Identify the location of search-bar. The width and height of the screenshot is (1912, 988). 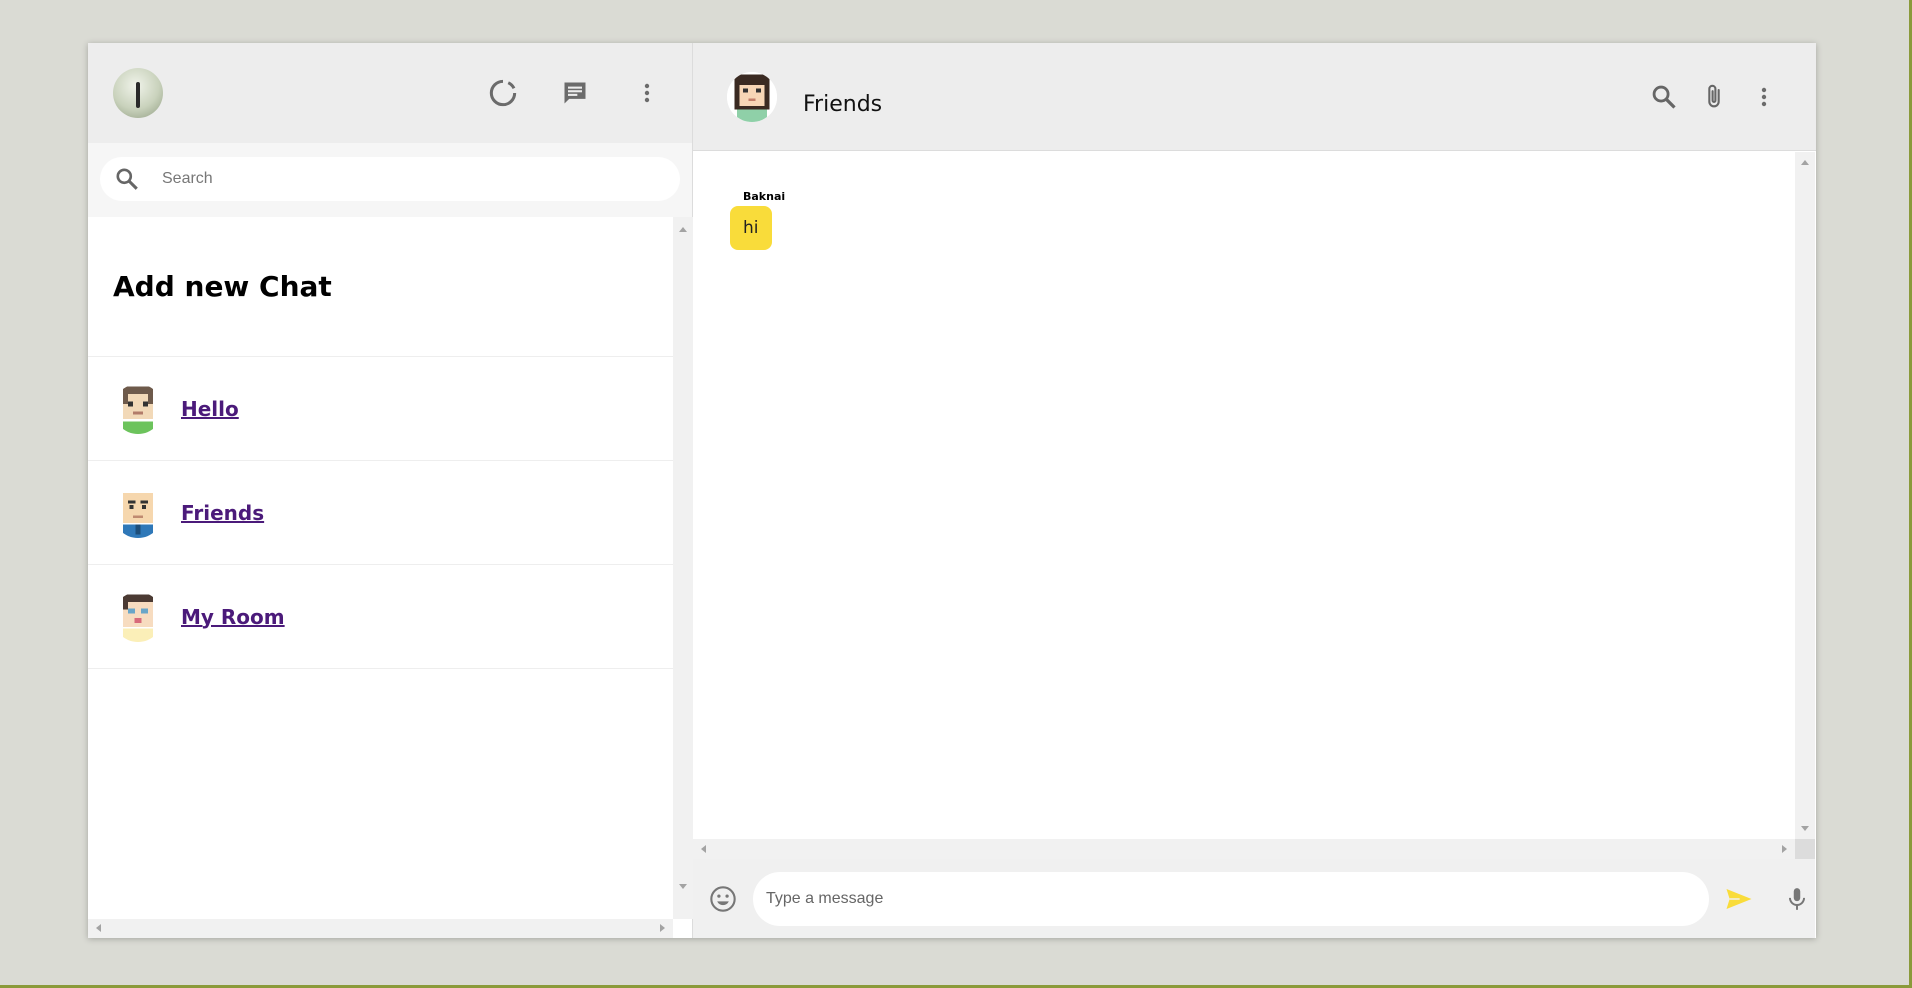
(390, 180).